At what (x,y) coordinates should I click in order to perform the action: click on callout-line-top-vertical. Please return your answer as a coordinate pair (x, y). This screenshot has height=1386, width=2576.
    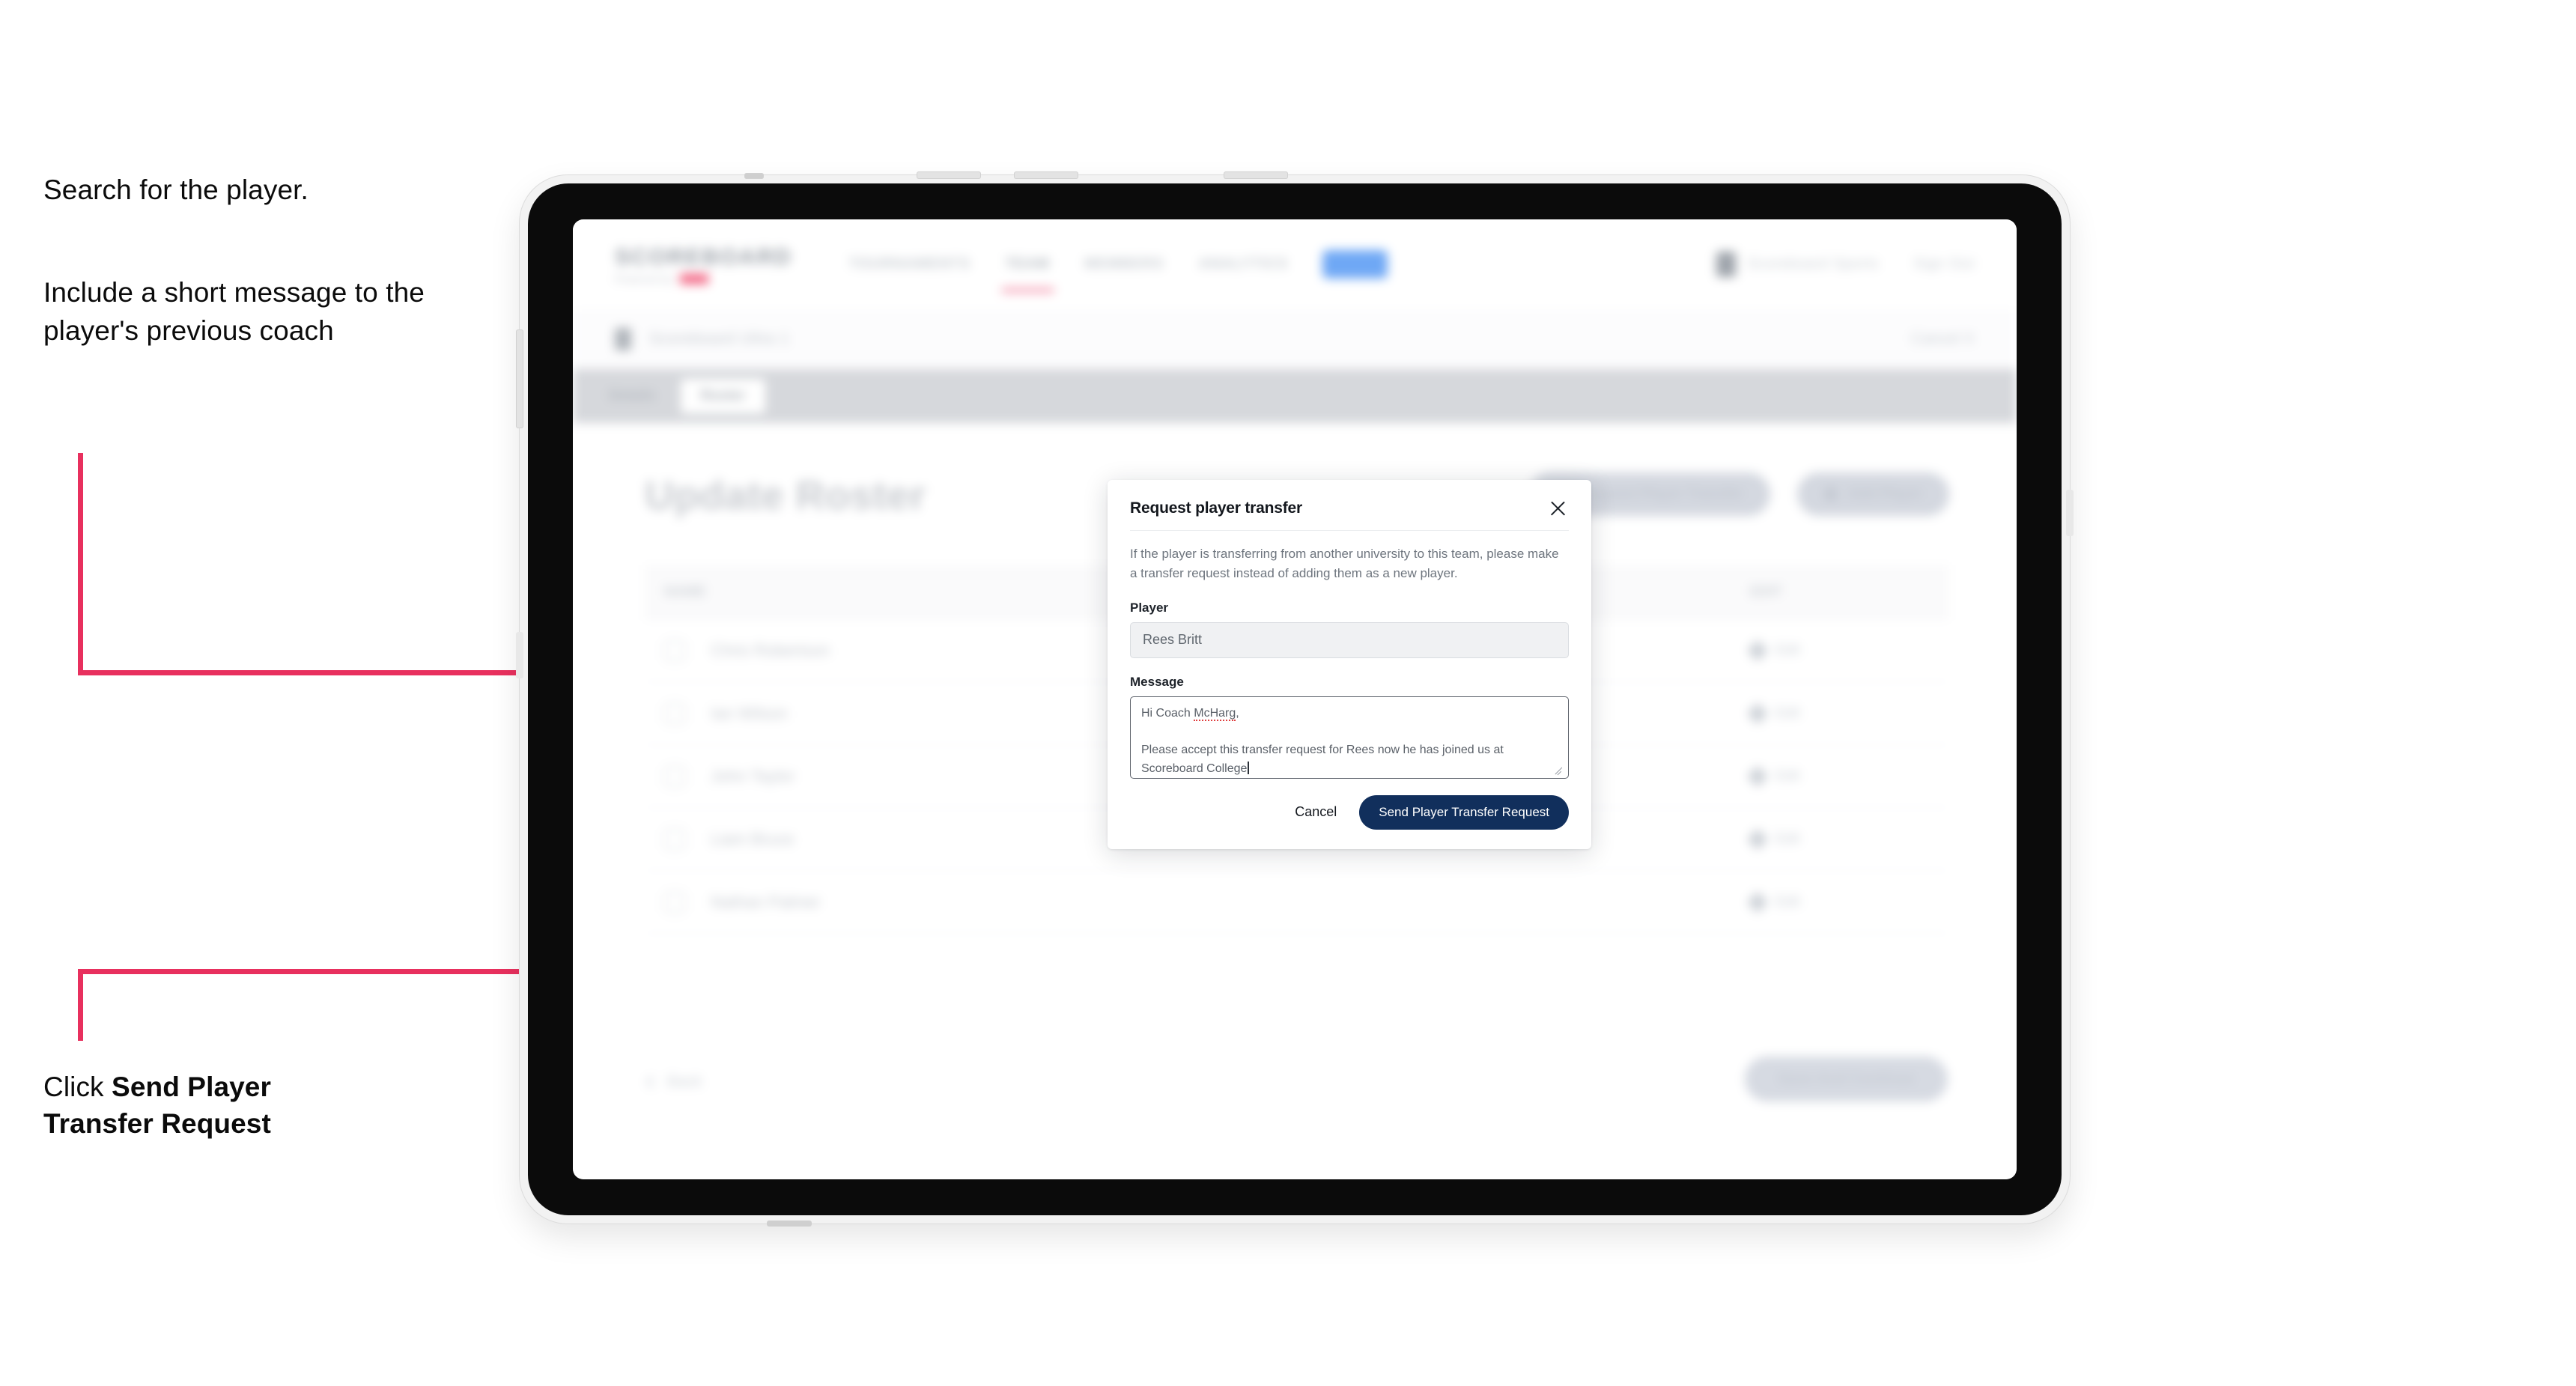
    Looking at the image, I should click on (80, 564).